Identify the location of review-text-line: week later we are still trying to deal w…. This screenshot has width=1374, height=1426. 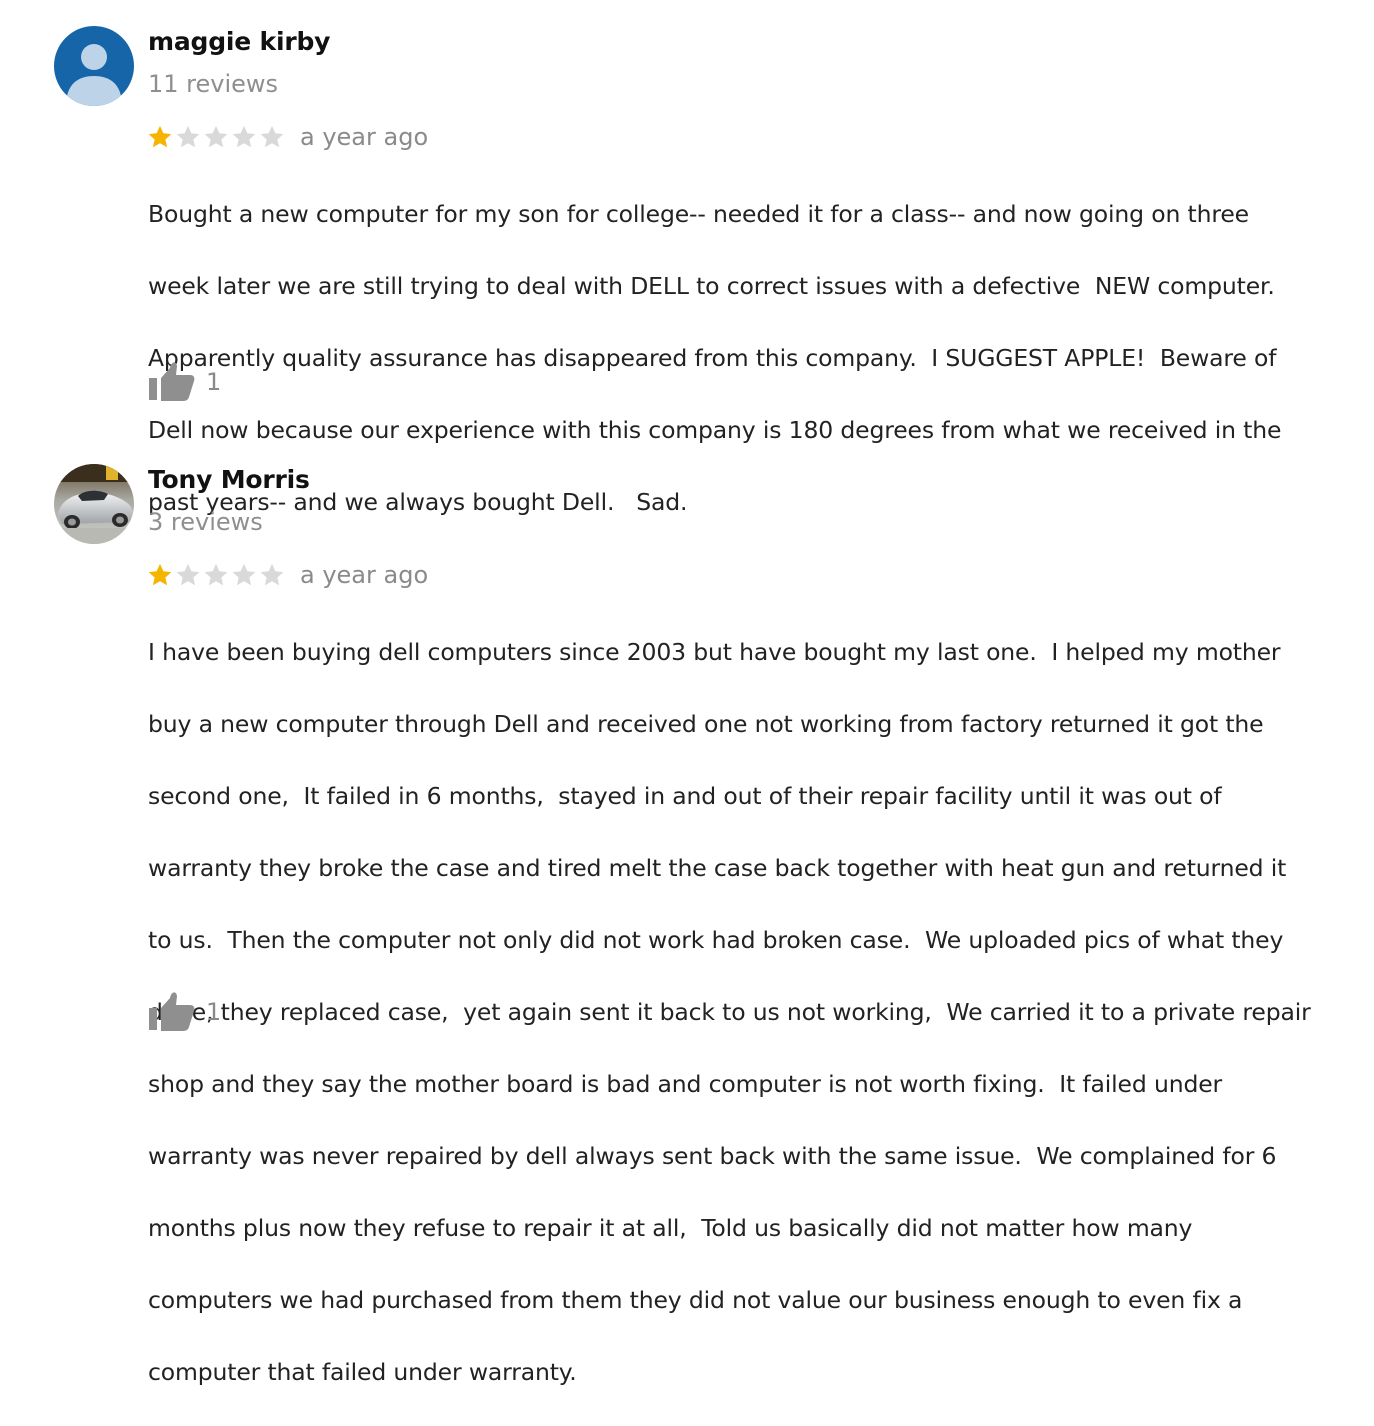
(711, 286).